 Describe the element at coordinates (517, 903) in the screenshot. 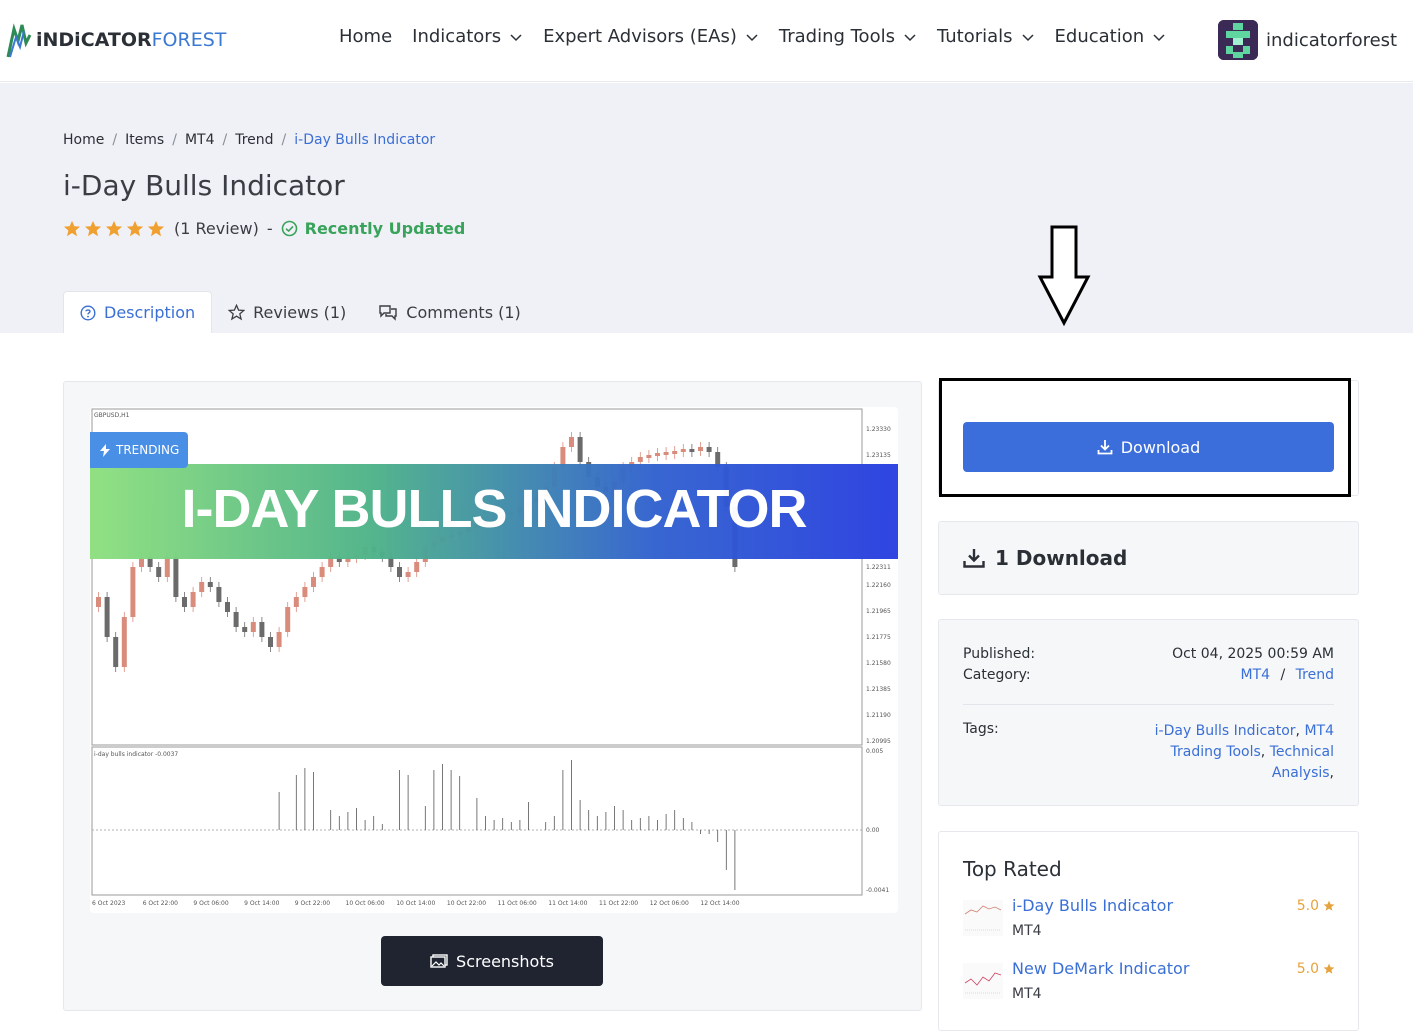

I see `time-tick-label: 11 Oct 06:00` at that location.